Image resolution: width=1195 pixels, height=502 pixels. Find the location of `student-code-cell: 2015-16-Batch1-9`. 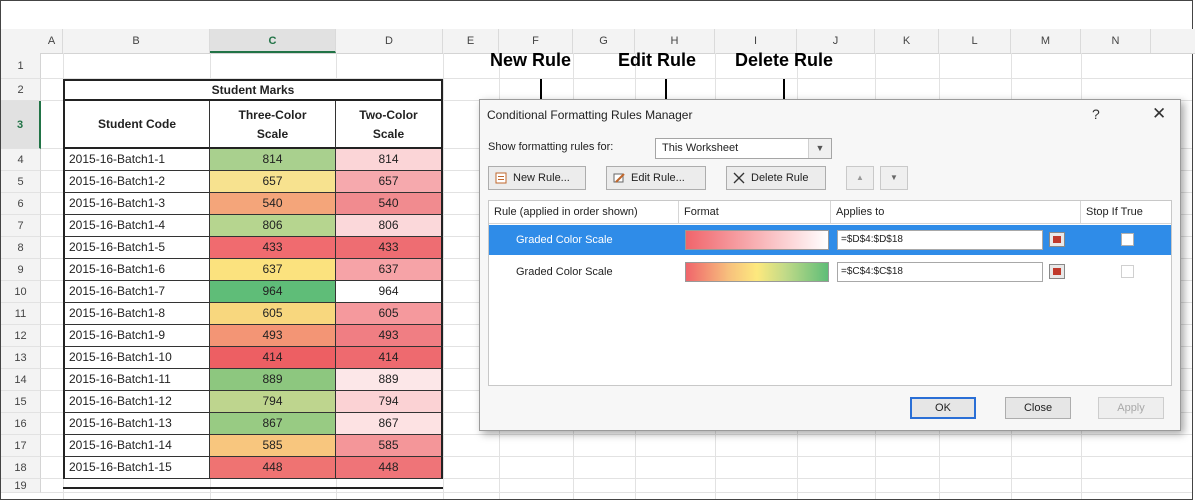

student-code-cell: 2015-16-Batch1-9 is located at coordinates (136, 336).